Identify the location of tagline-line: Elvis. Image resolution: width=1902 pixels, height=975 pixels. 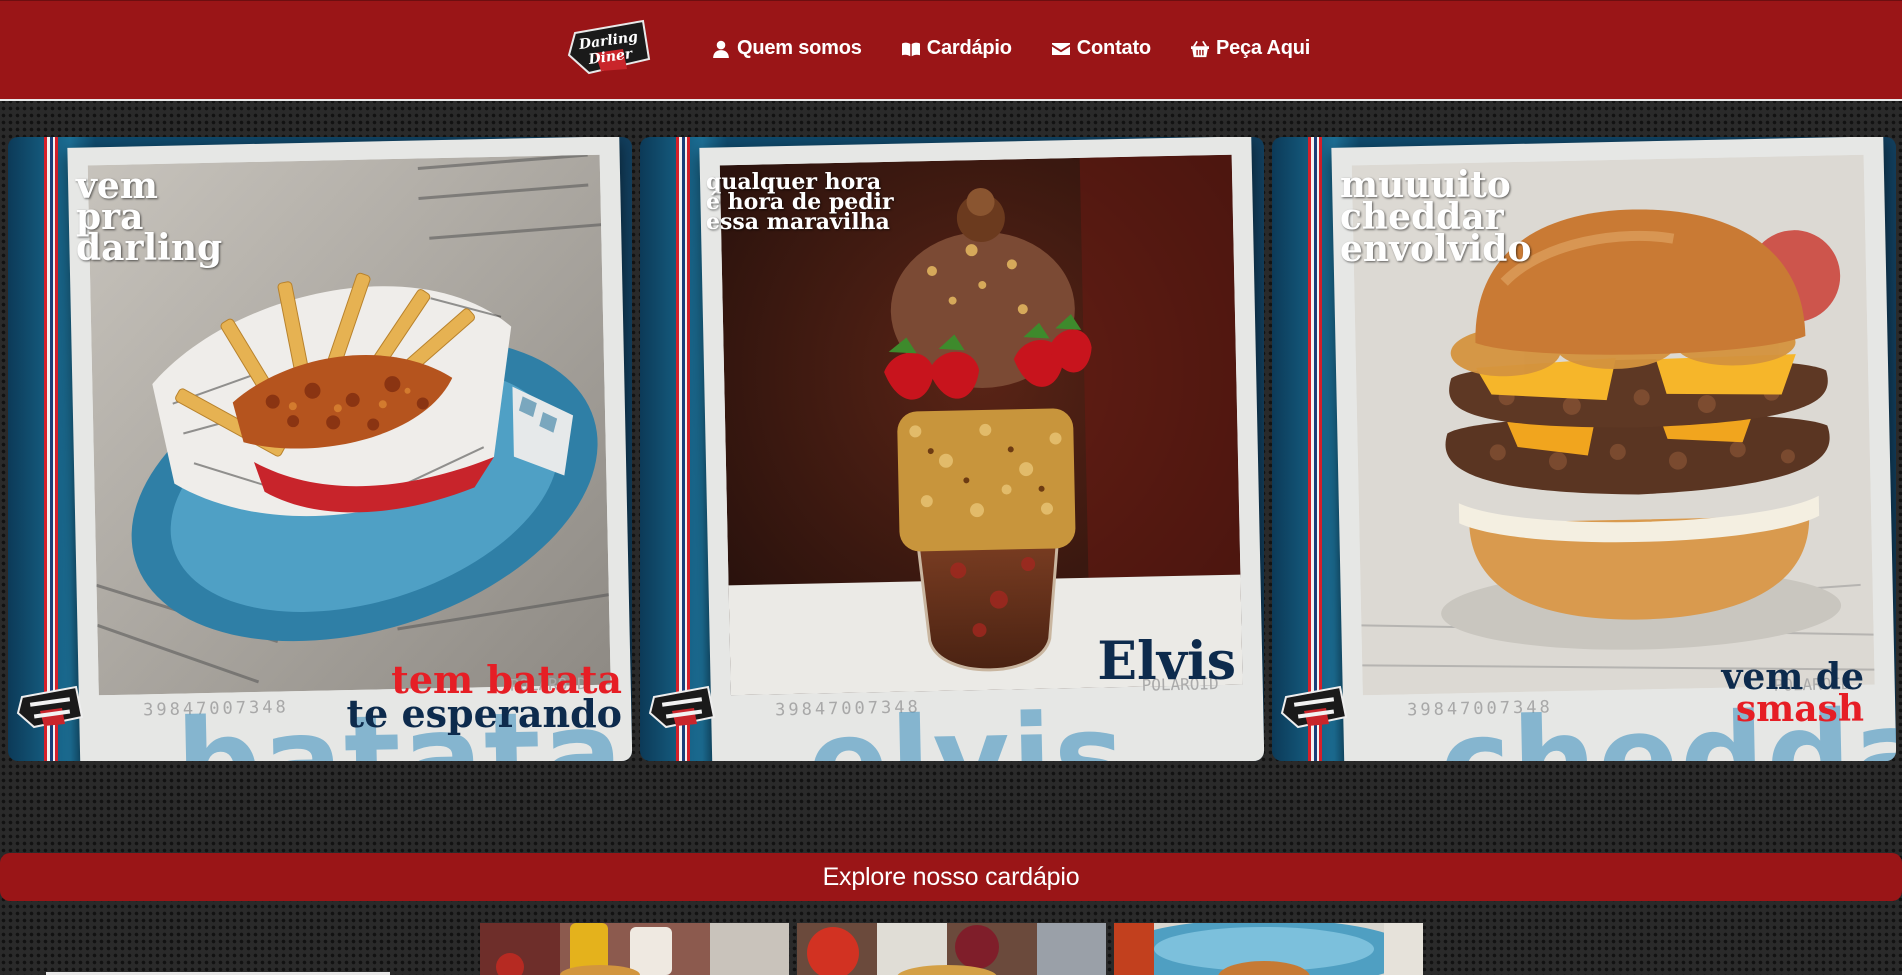
(1166, 661).